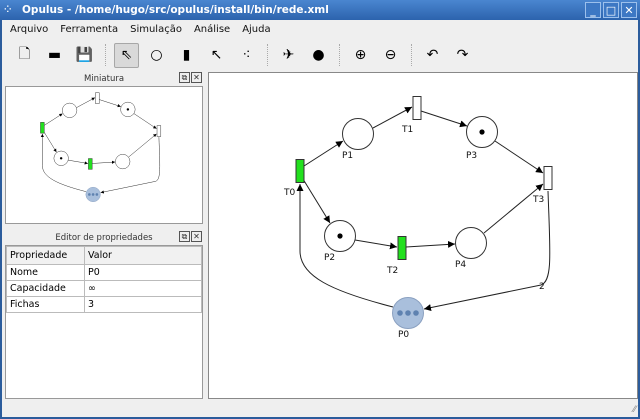 The image size is (640, 419). I want to click on place-tool-button: ○, so click(156, 55).